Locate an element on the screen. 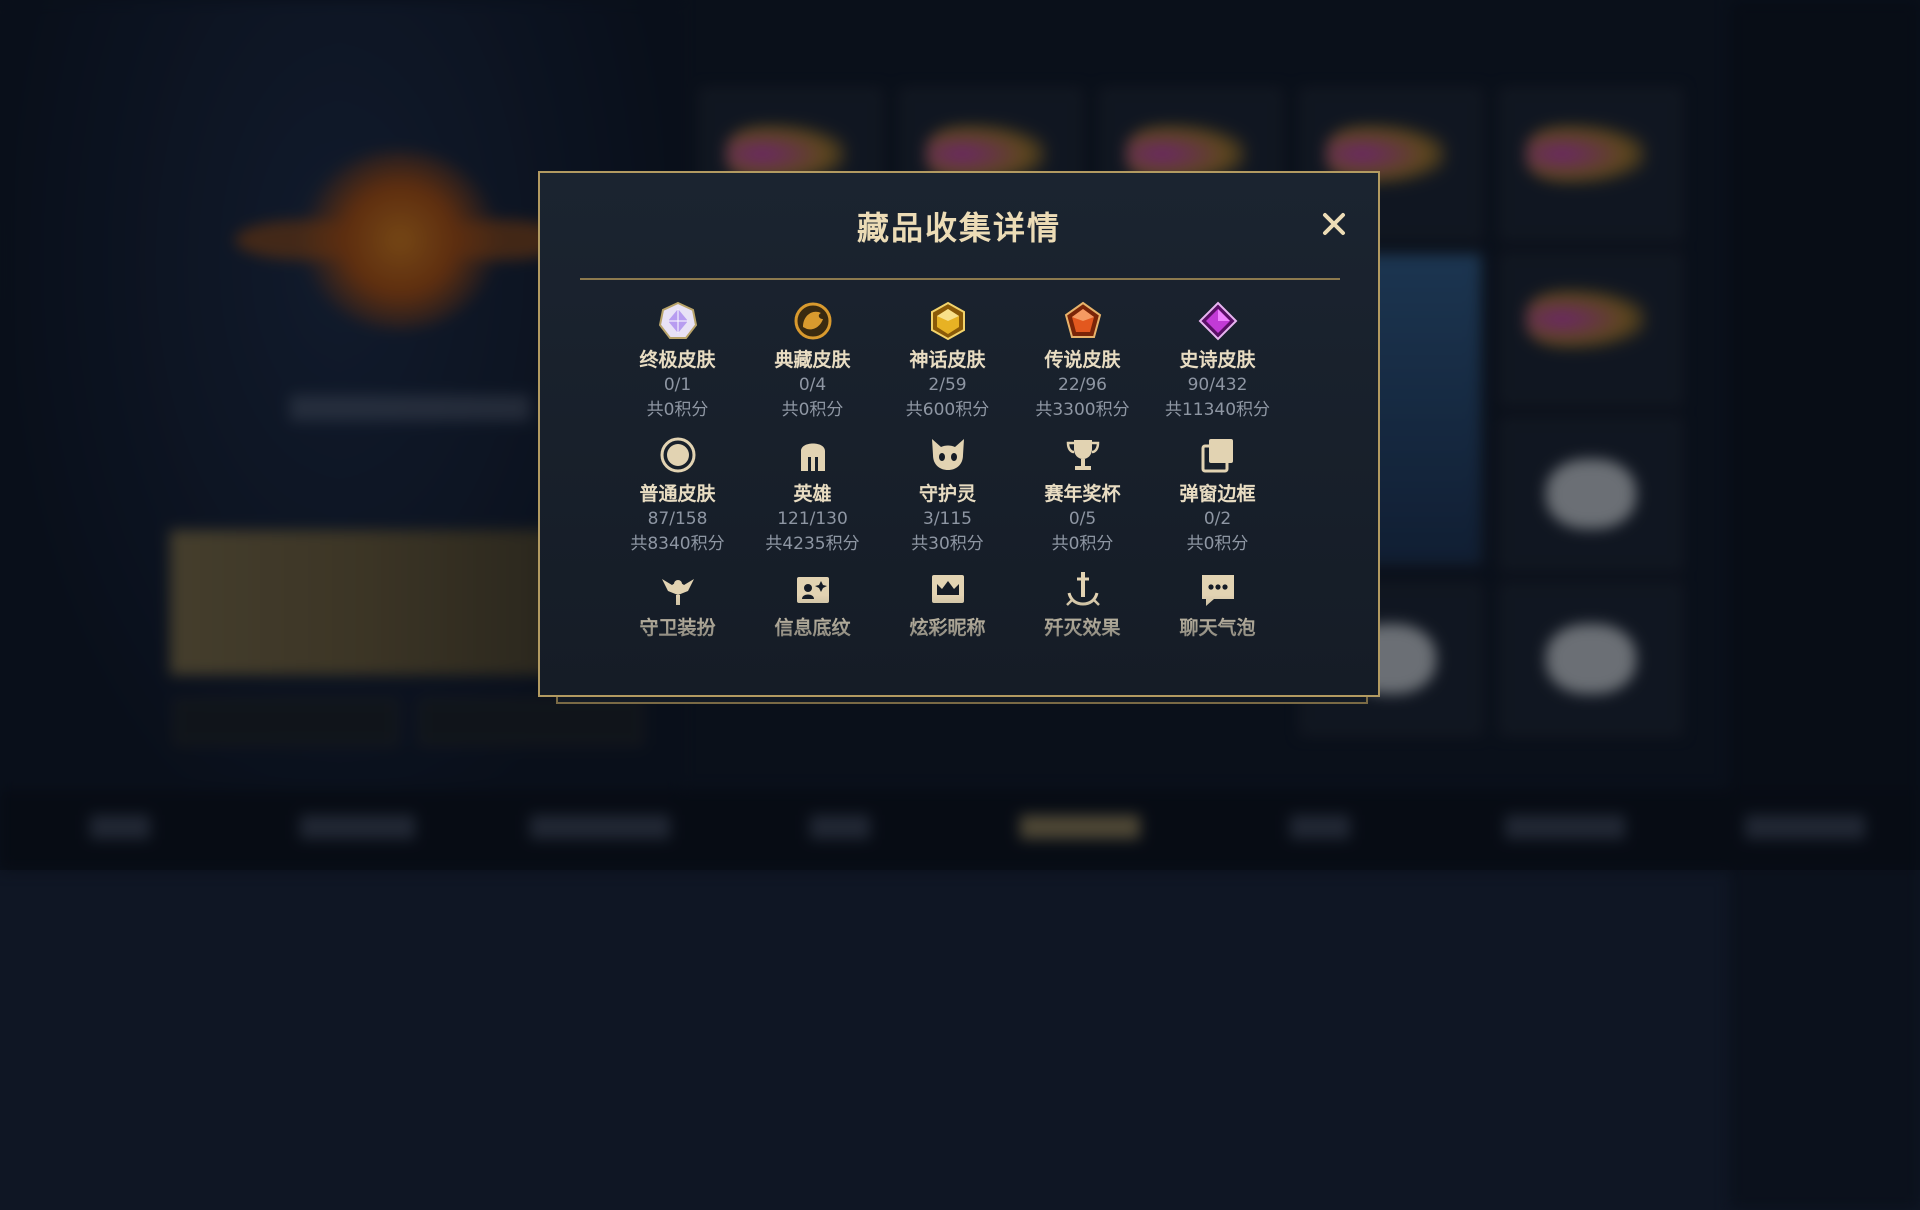  chat-bubble-icon is located at coordinates (1218, 589).